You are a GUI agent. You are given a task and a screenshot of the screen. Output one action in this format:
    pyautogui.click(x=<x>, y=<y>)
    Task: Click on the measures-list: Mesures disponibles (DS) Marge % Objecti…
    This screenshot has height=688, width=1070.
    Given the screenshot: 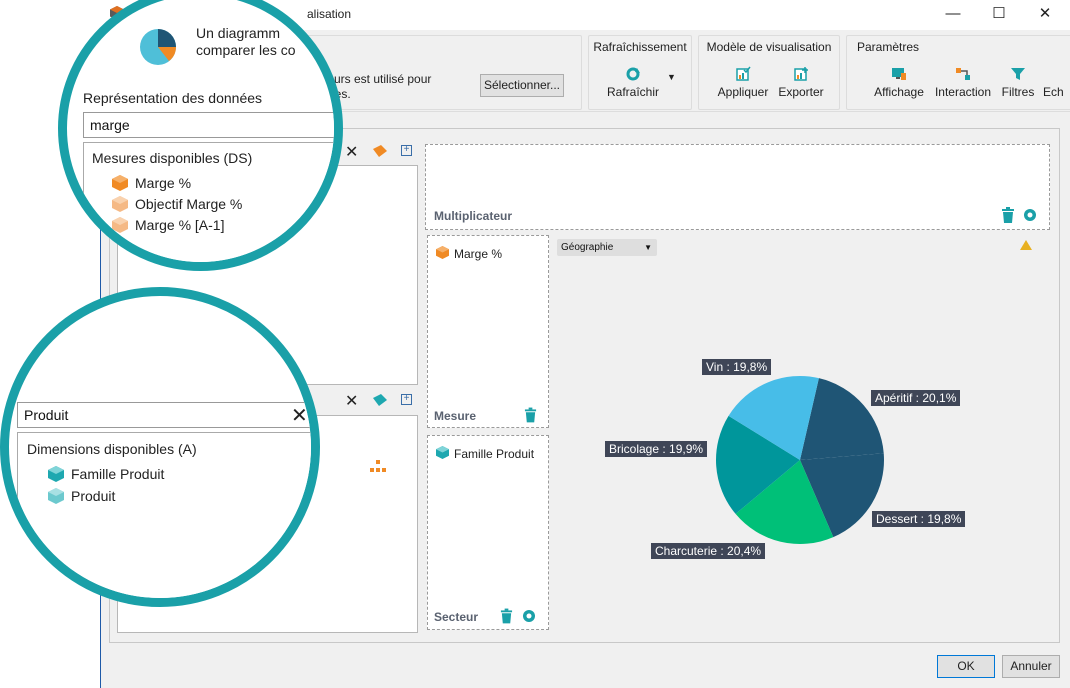 What is the action you would take?
    pyautogui.click(x=208, y=202)
    